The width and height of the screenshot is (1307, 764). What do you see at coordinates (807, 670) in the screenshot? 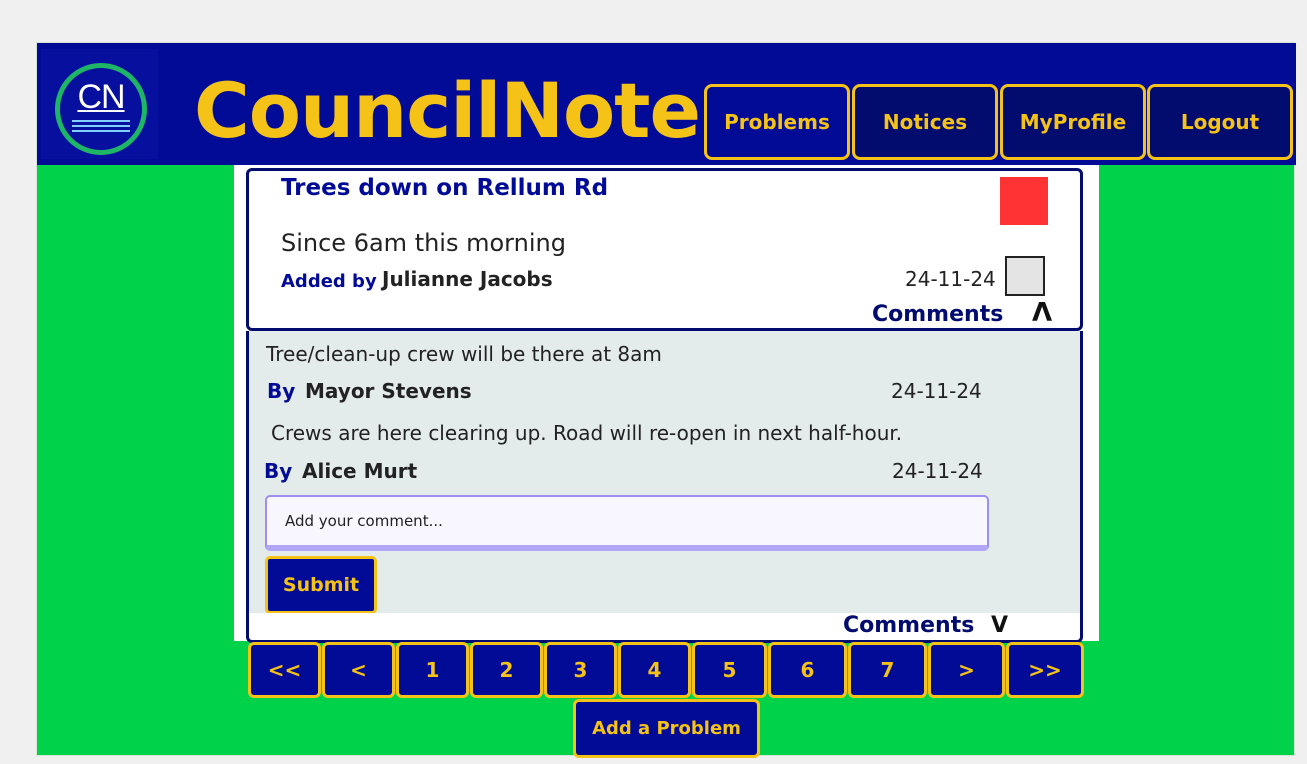
I see `page-6-button: 6` at bounding box center [807, 670].